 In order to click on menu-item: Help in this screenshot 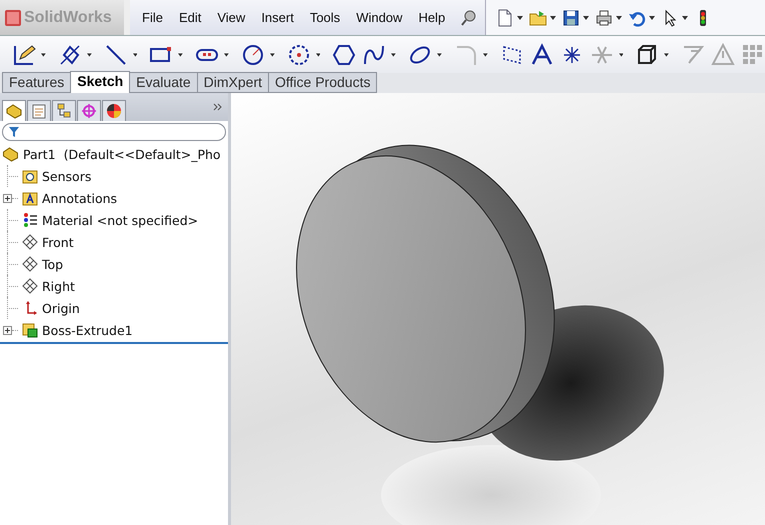, I will do `click(432, 17)`.